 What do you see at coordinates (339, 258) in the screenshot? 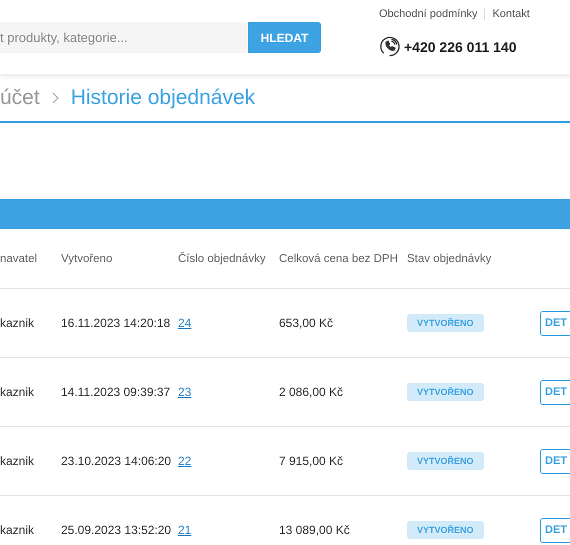
I see `column-header: Celková cena bez DPH` at bounding box center [339, 258].